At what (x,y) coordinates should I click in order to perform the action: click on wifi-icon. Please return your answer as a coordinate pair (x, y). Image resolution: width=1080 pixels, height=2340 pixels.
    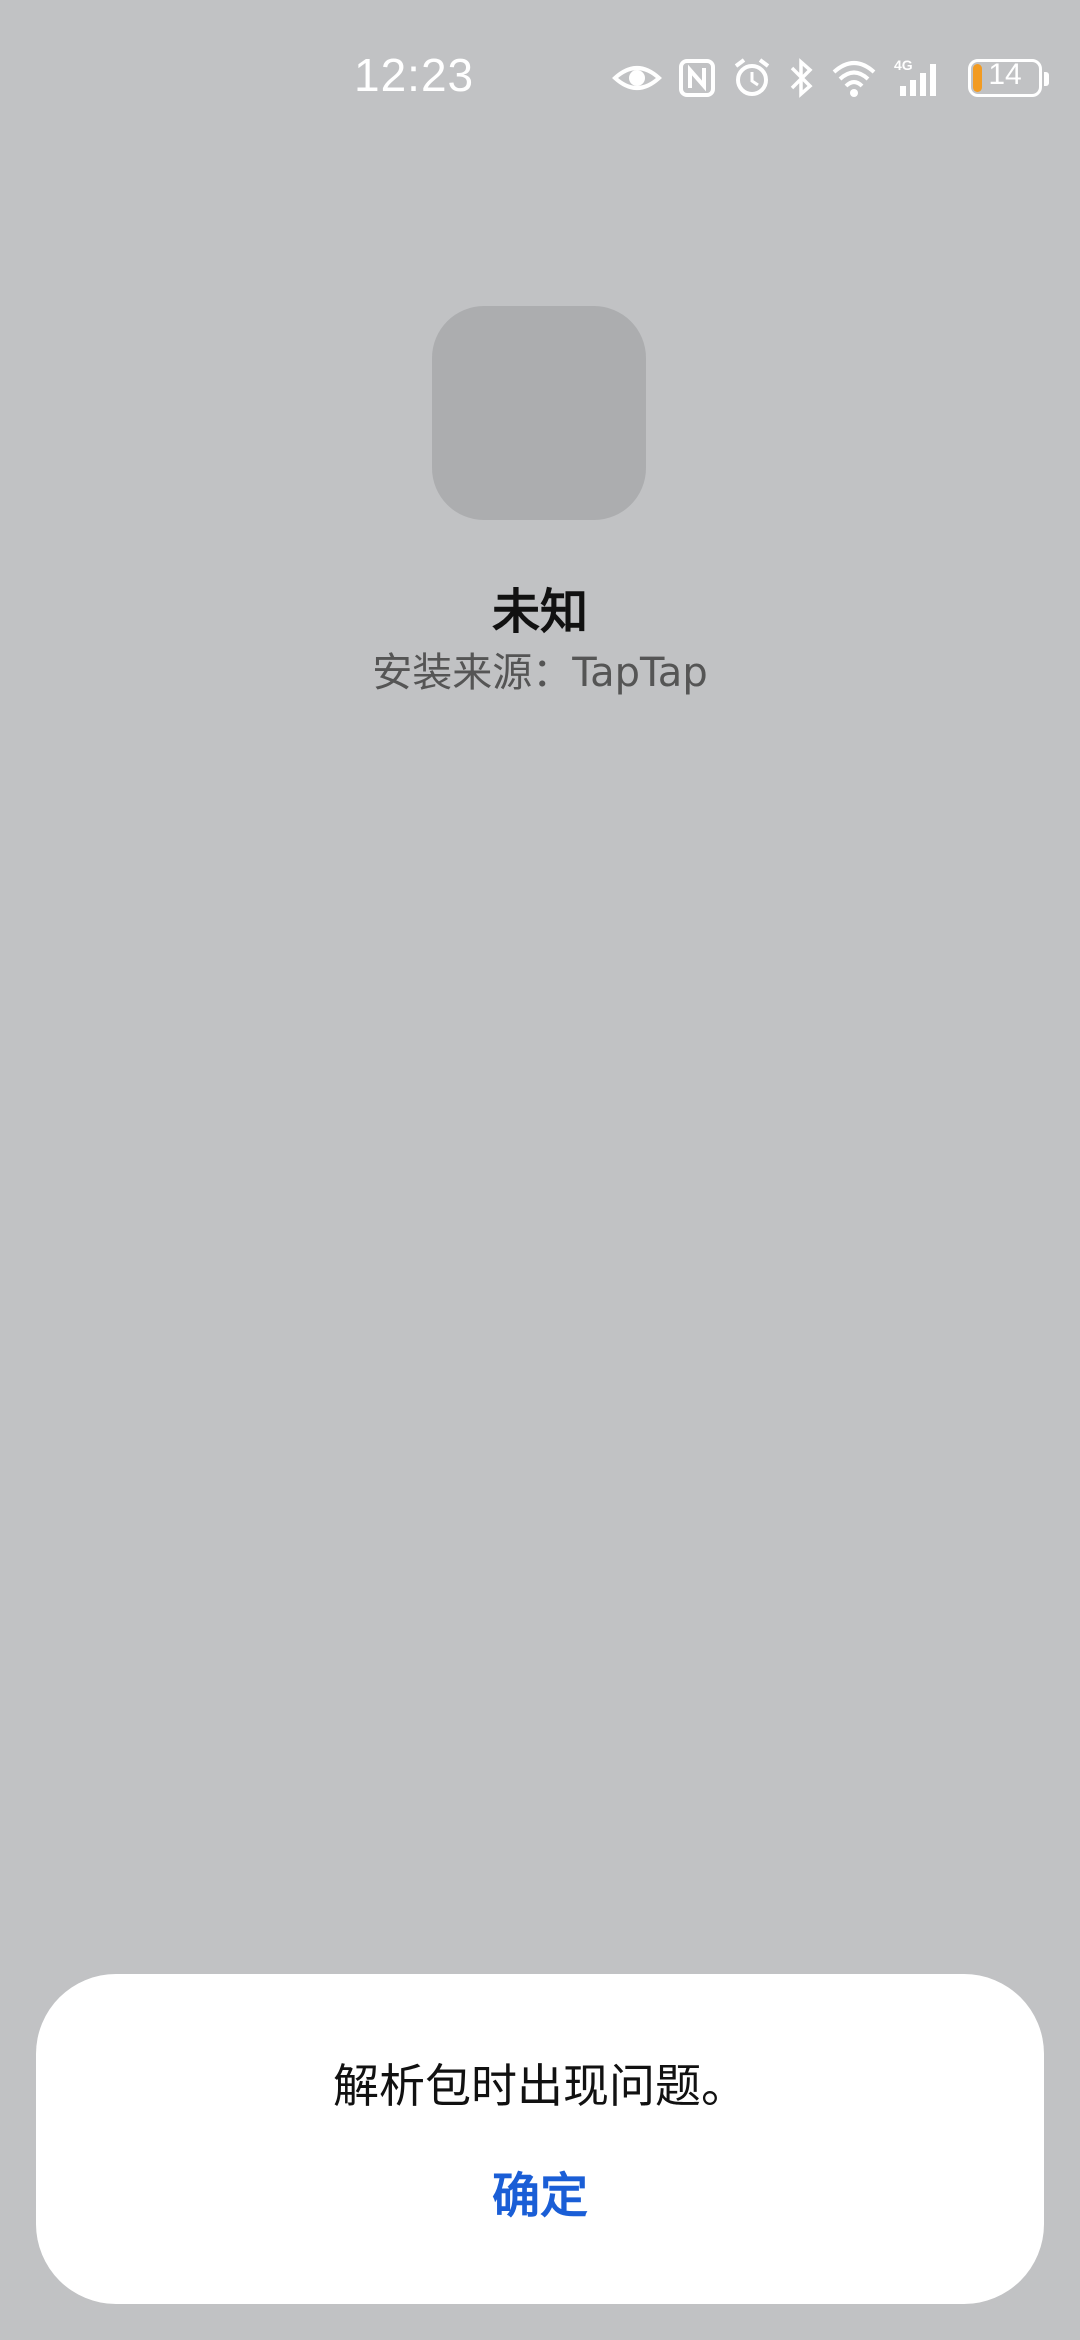
    Looking at the image, I should click on (854, 78).